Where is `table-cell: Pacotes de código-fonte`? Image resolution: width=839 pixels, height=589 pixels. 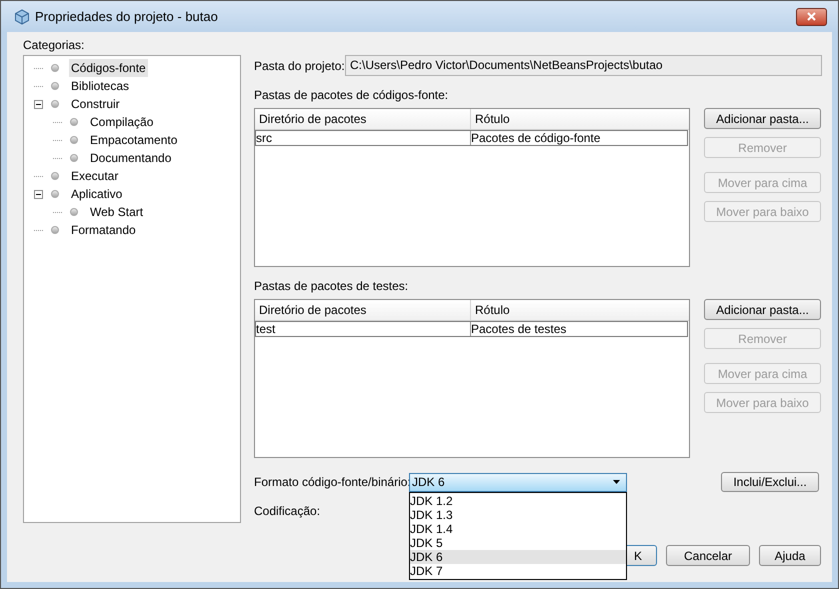 table-cell: Pacotes de código-fonte is located at coordinates (579, 138).